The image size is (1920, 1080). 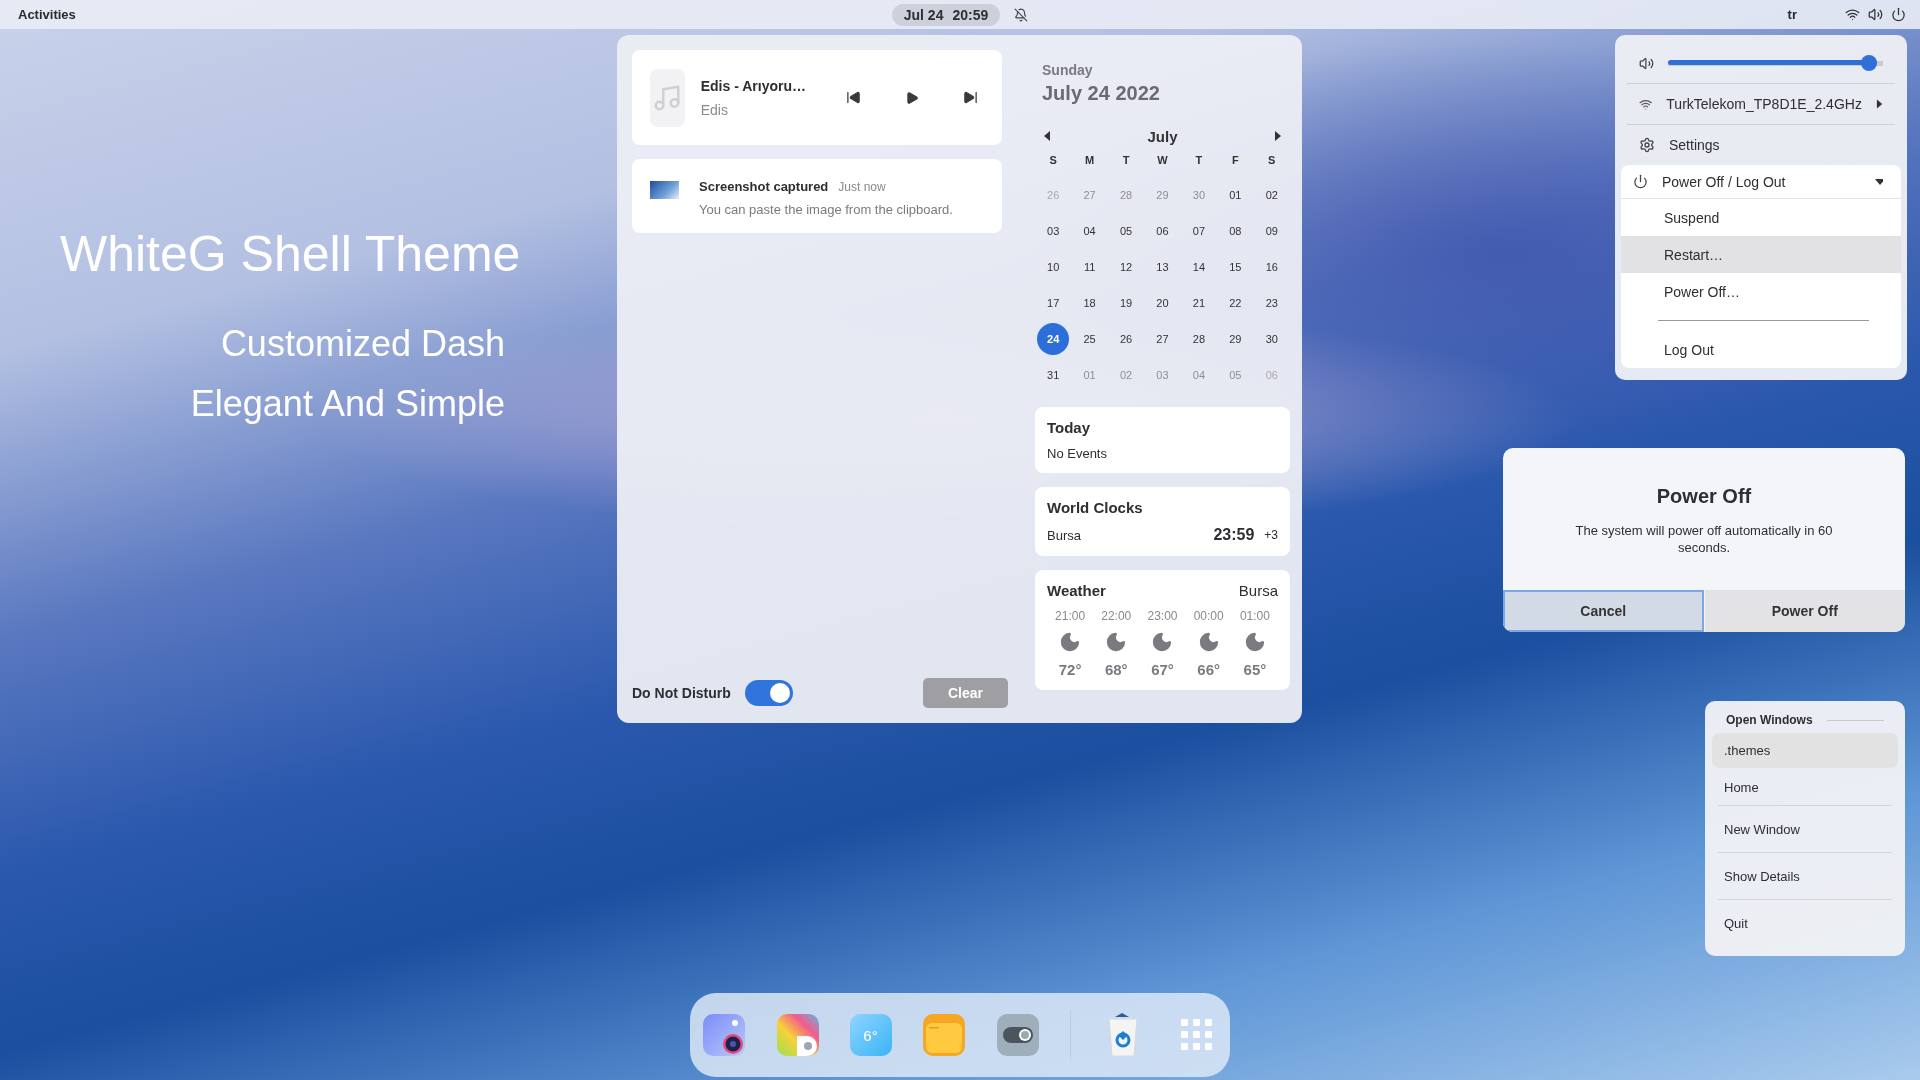 What do you see at coordinates (47, 14) in the screenshot?
I see `activities-button: Activities` at bounding box center [47, 14].